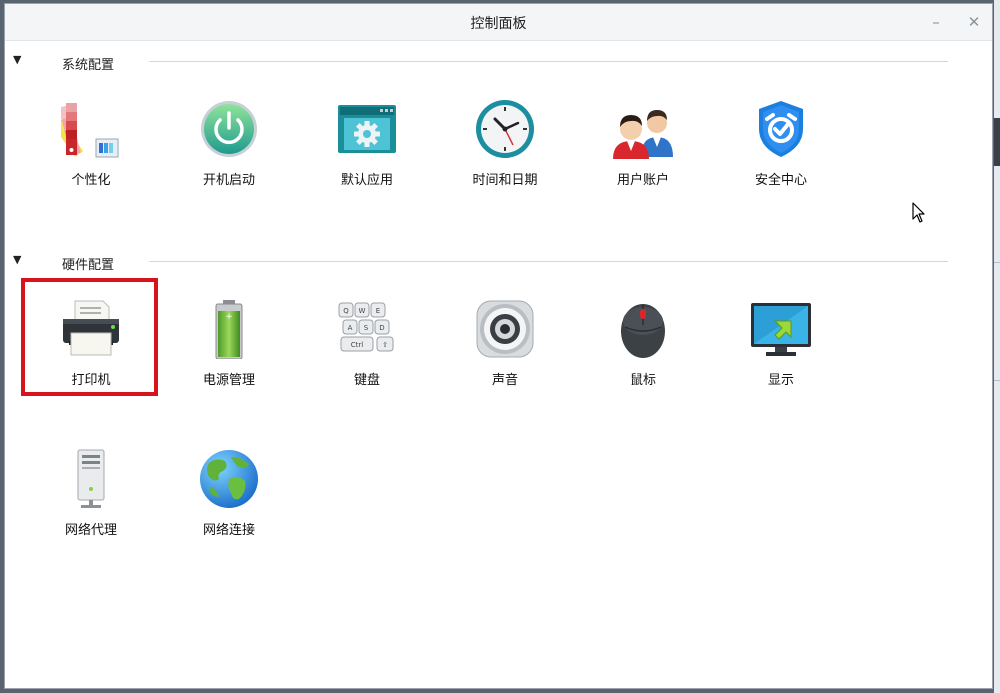  Describe the element at coordinates (366, 180) in the screenshot. I see `item-label: 默认应用` at that location.